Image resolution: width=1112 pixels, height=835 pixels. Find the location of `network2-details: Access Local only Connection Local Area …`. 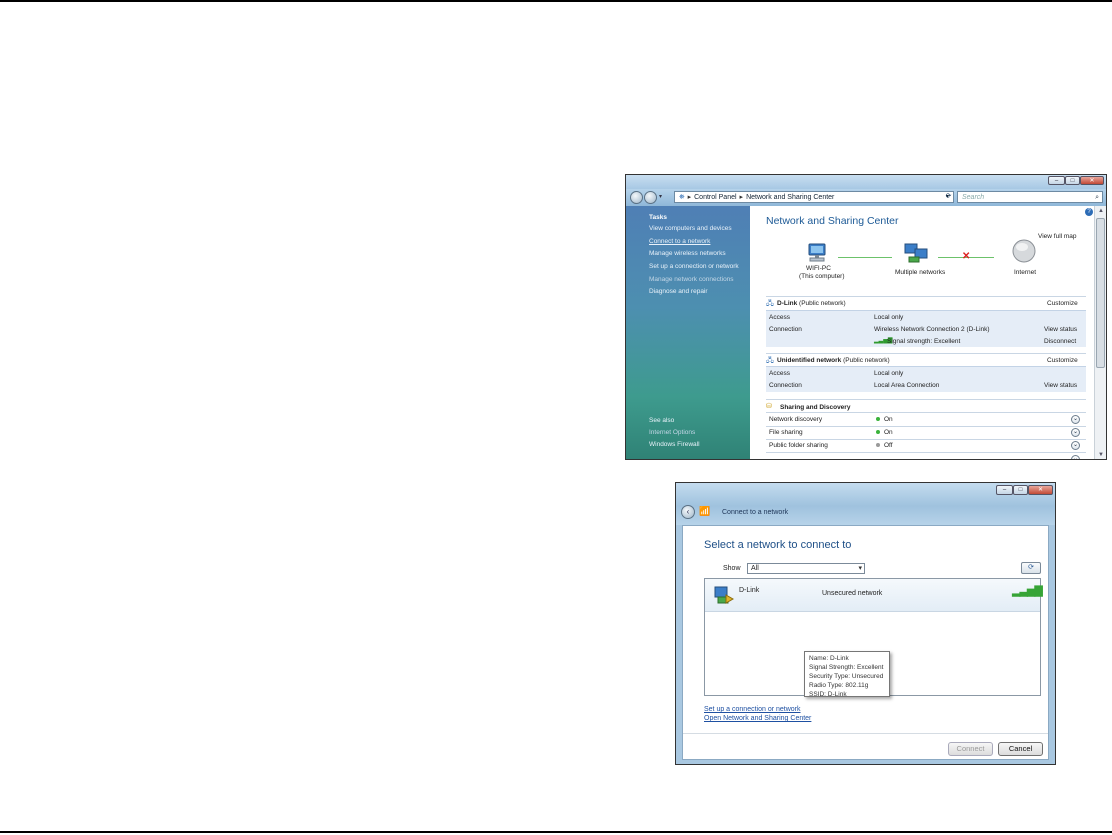

network2-details: Access Local only Connection Local Area … is located at coordinates (926, 379).